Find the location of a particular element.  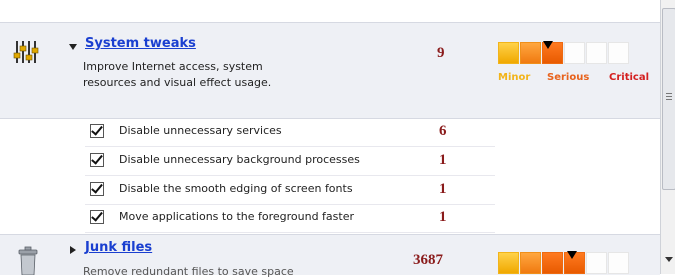

scrollbar-thumb is located at coordinates (668, 99).